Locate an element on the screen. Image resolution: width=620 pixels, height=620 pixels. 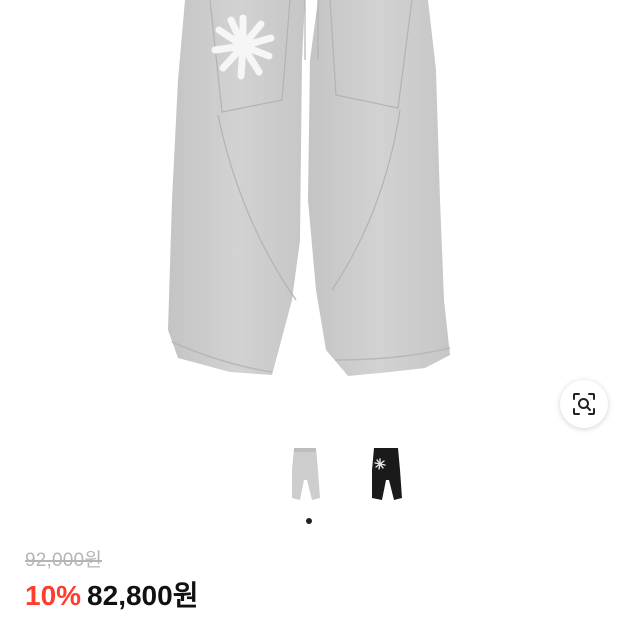
thumbnail-black-variant is located at coordinates (387, 474).